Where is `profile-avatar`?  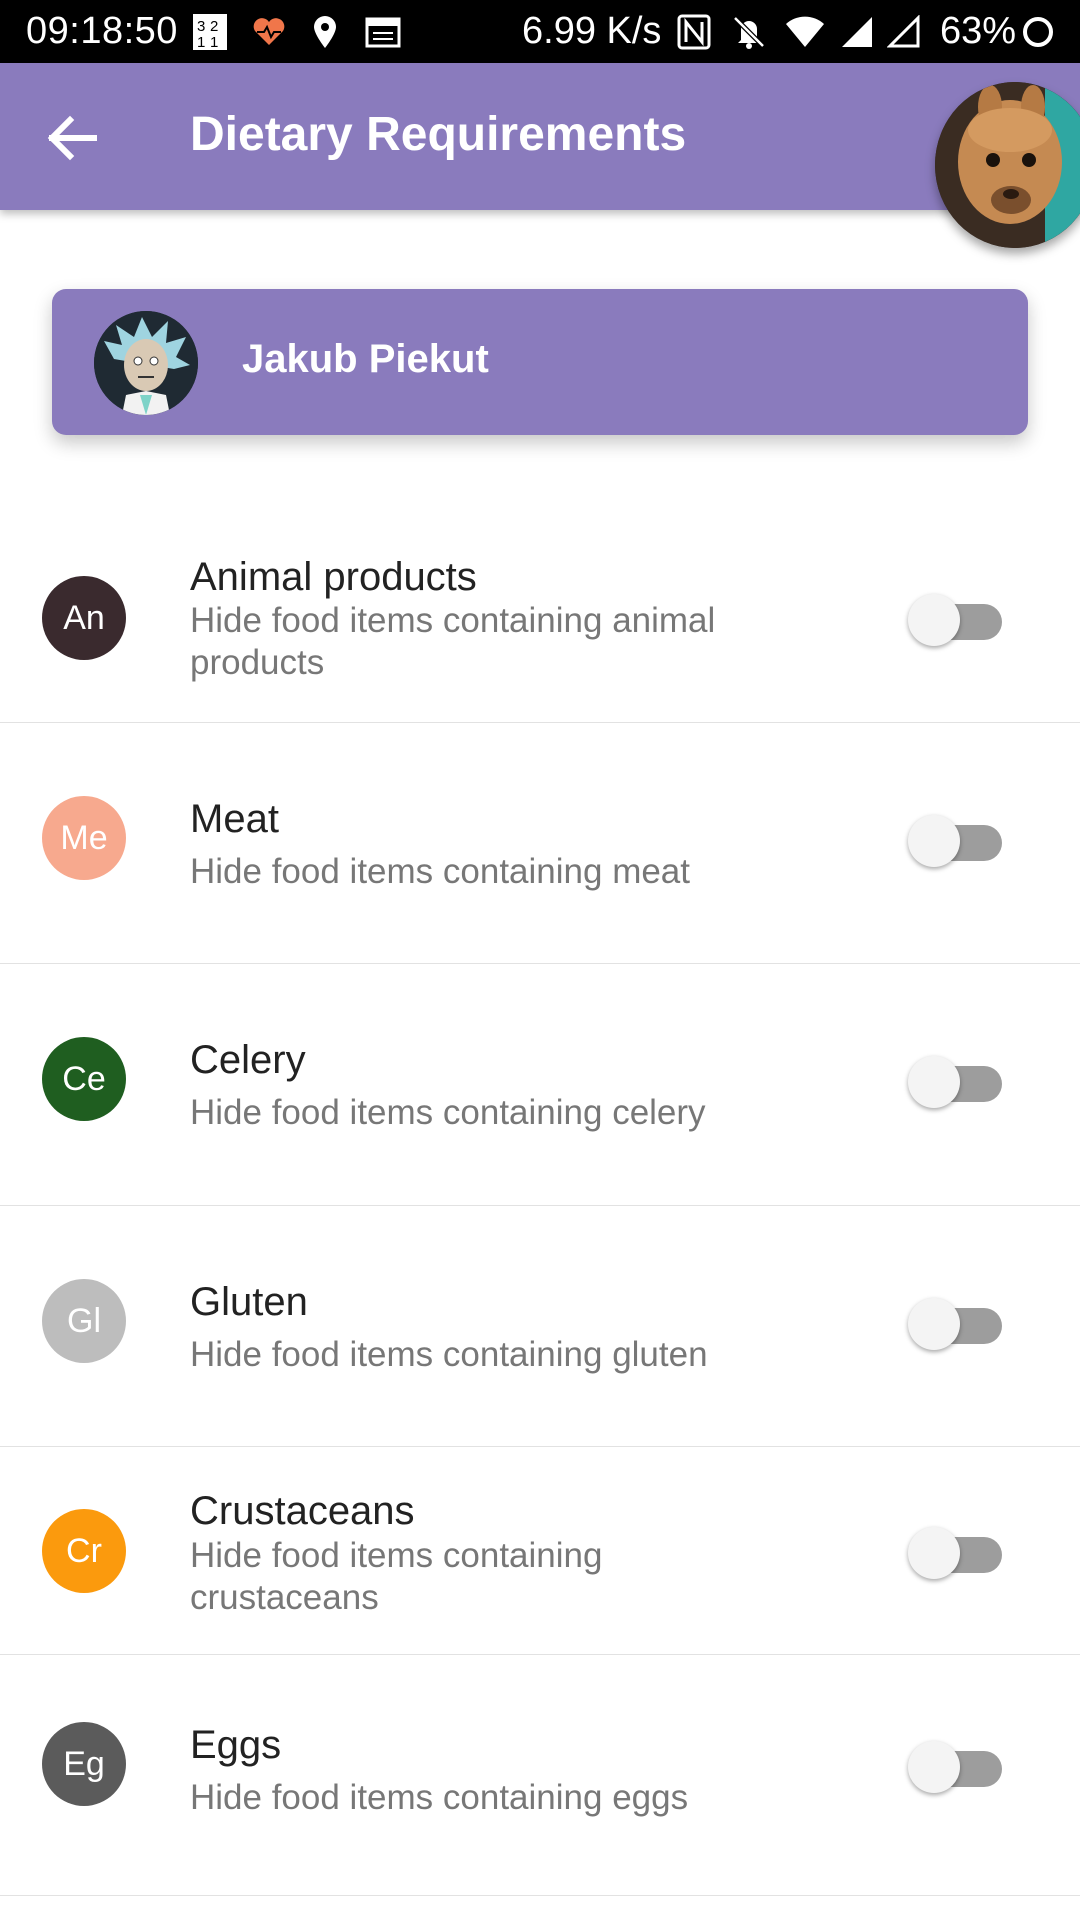
profile-avatar is located at coordinates (146, 363).